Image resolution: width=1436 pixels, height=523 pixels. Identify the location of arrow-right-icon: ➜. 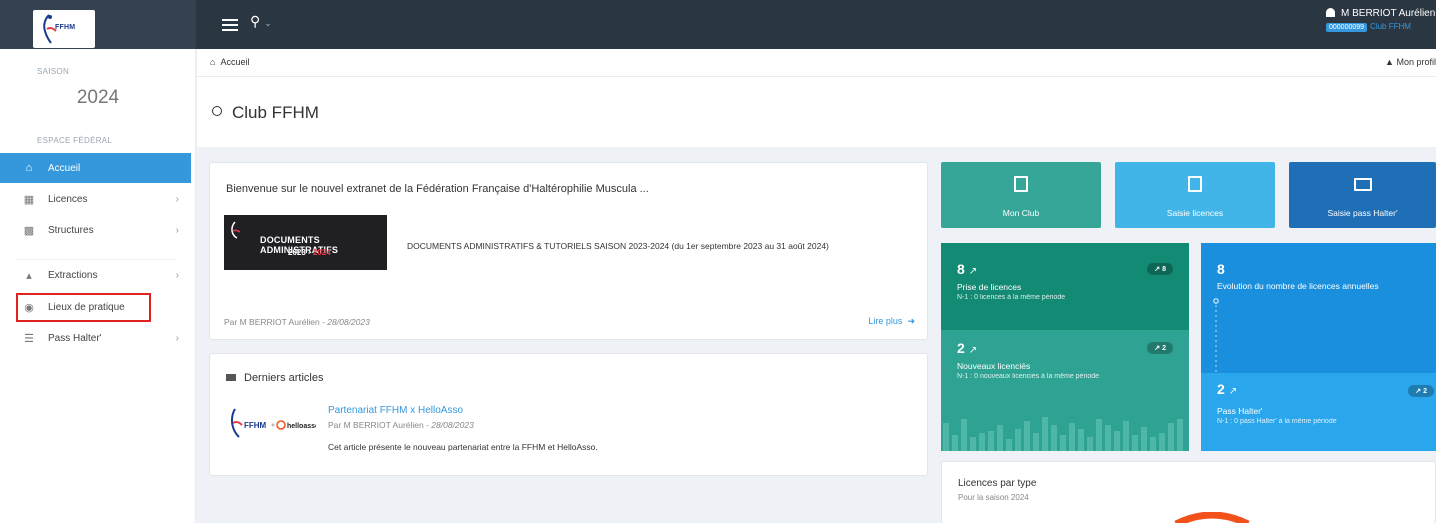
(911, 321).